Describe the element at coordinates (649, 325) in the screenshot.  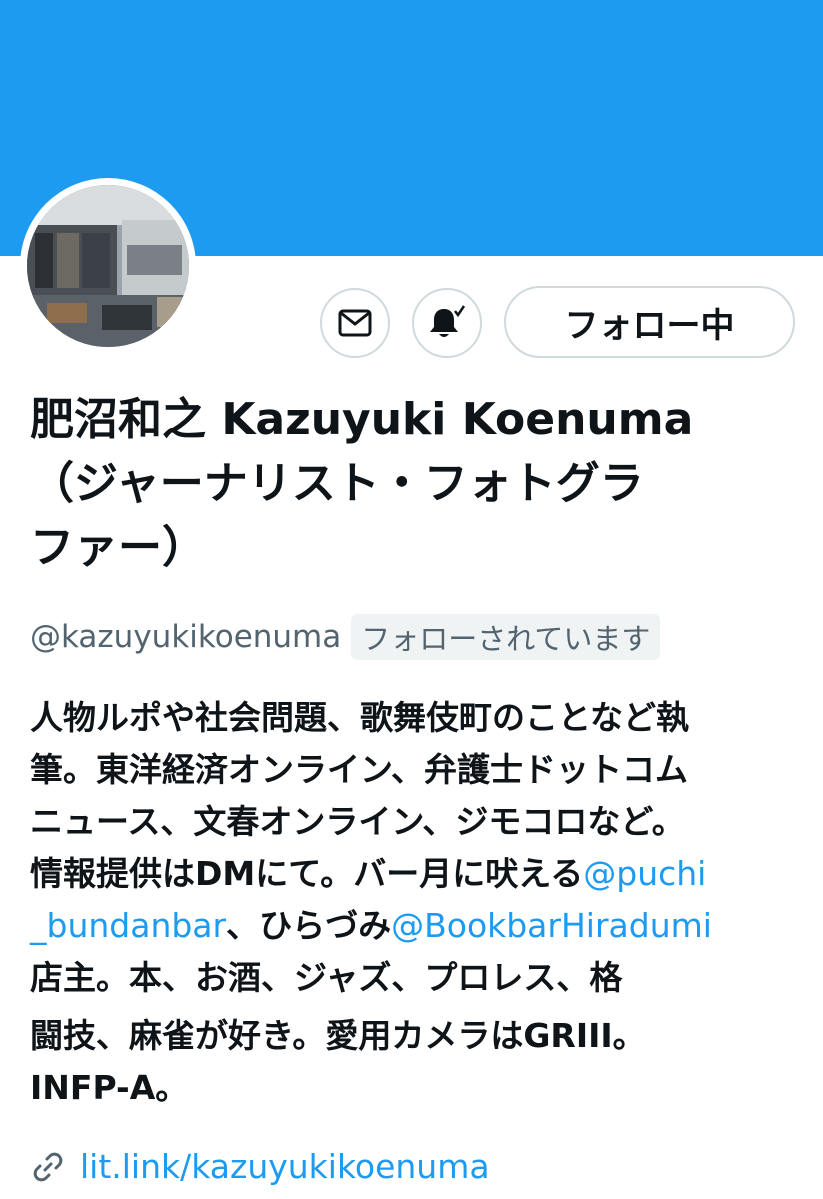
I see `following-button-label: フォロー中` at that location.